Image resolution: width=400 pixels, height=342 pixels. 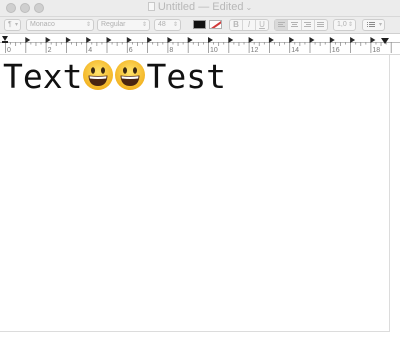 I want to click on alignment-segmented-control, so click(x=301, y=25).